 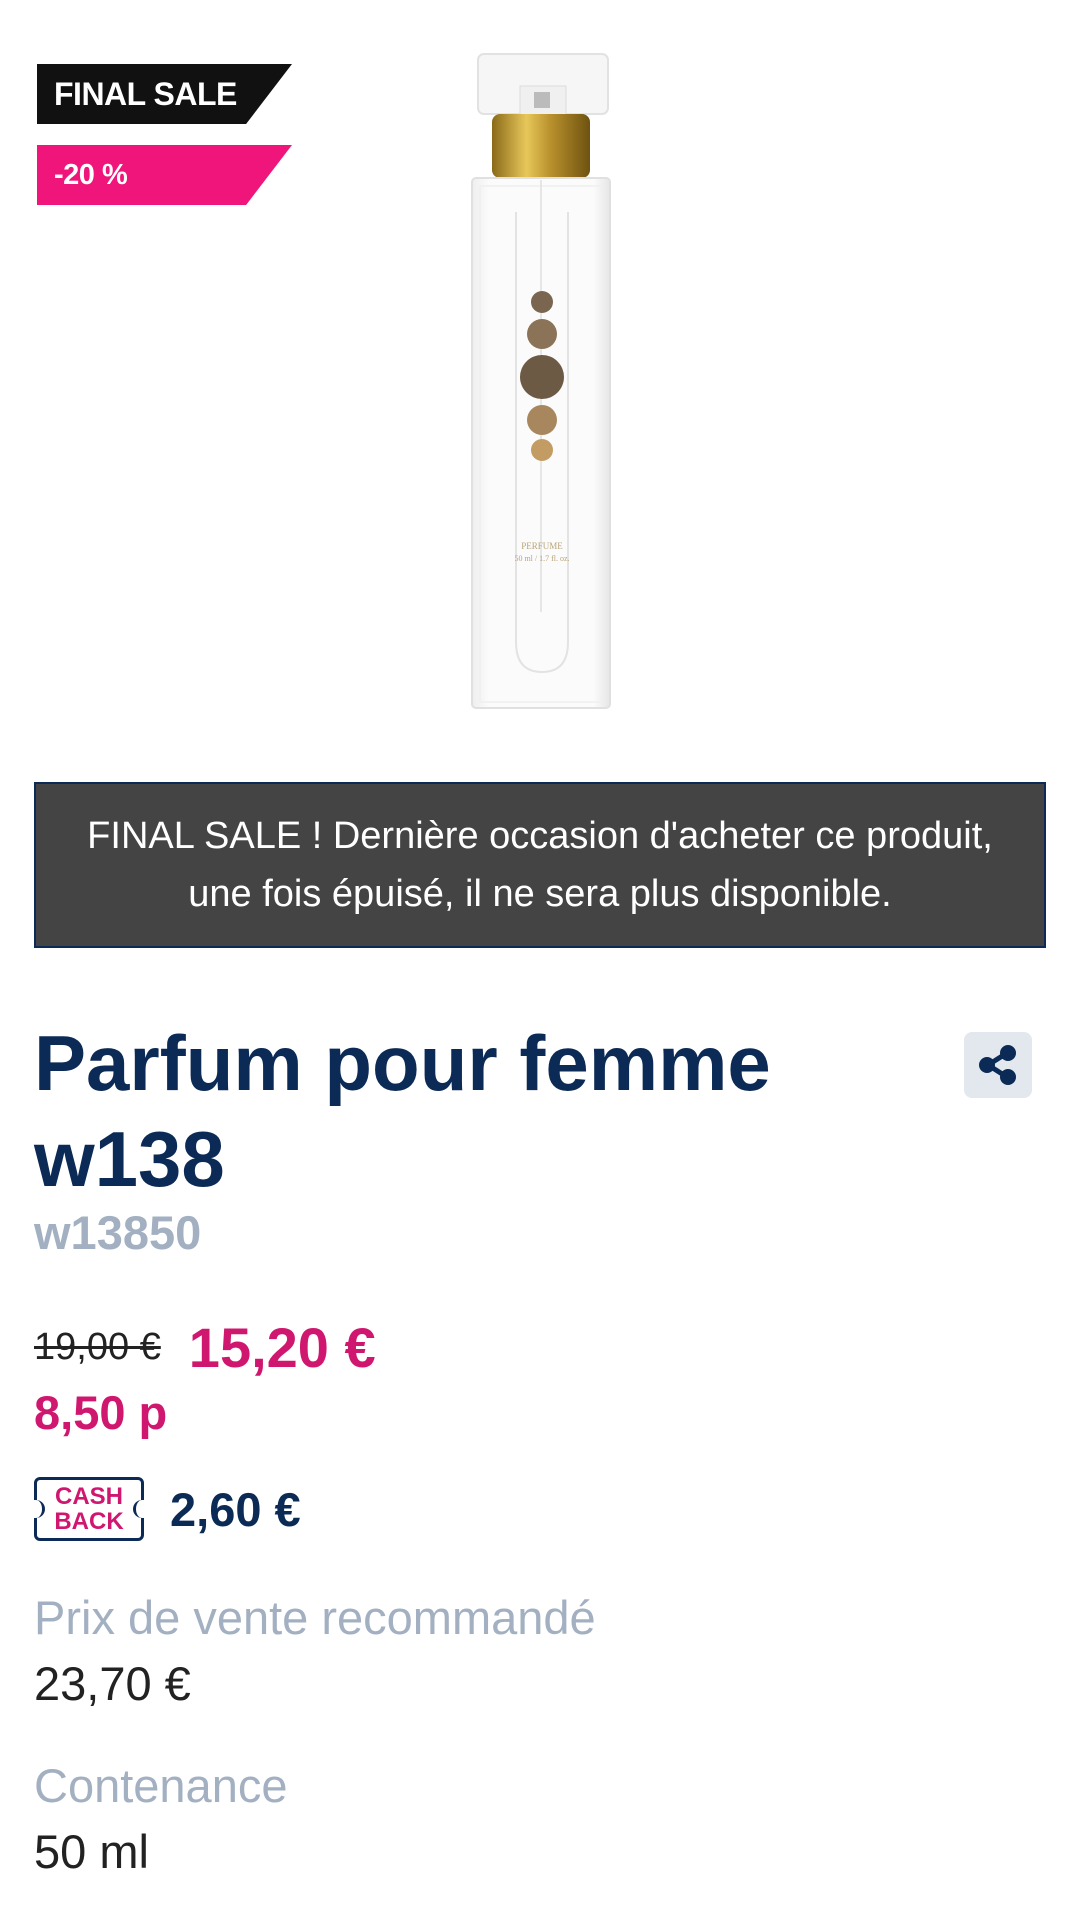 What do you see at coordinates (541, 381) in the screenshot?
I see `product-image: PERFUME 50 ml / 1.7 fl. oz.` at bounding box center [541, 381].